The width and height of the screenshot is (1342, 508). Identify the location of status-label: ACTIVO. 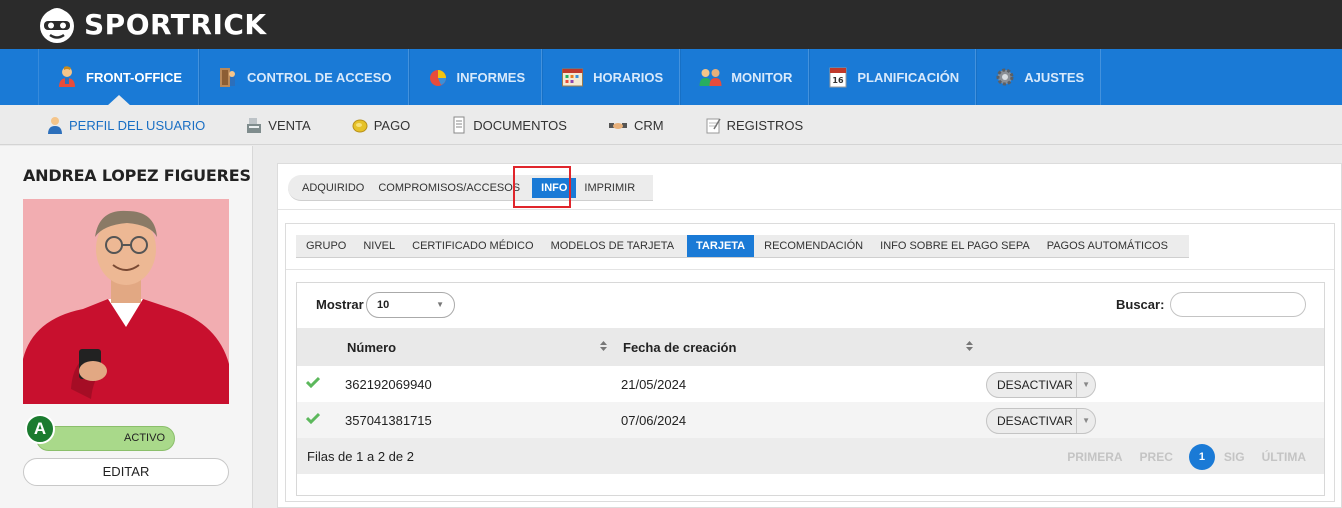
(144, 438).